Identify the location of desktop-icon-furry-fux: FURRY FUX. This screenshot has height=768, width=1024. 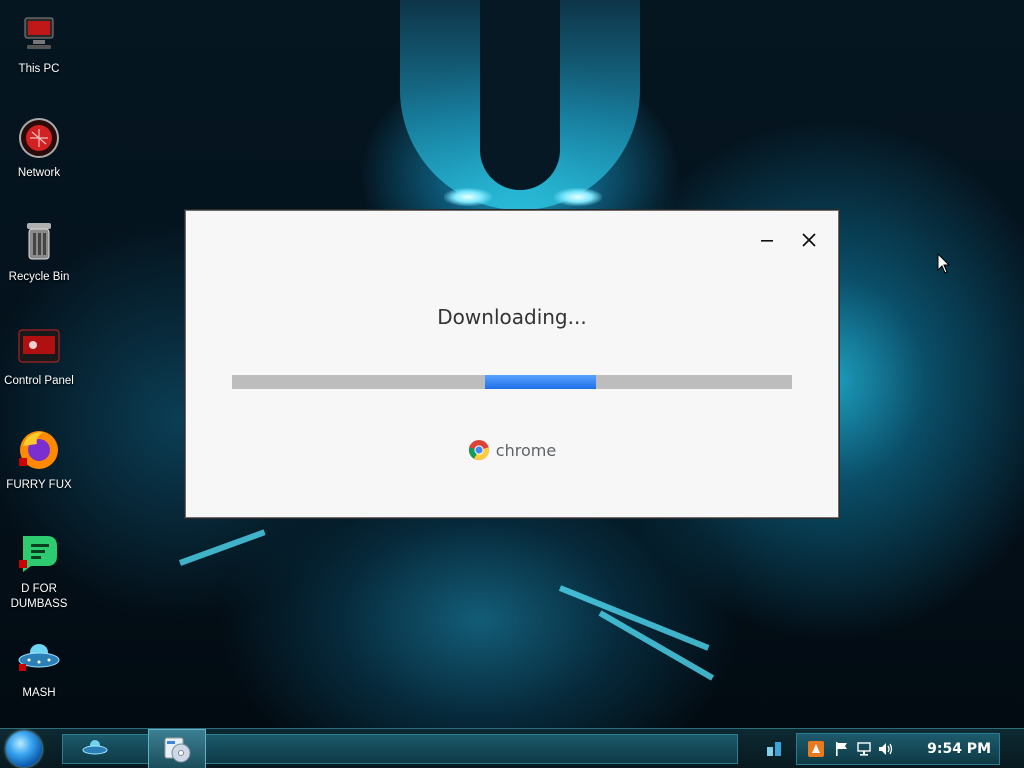
(39, 460).